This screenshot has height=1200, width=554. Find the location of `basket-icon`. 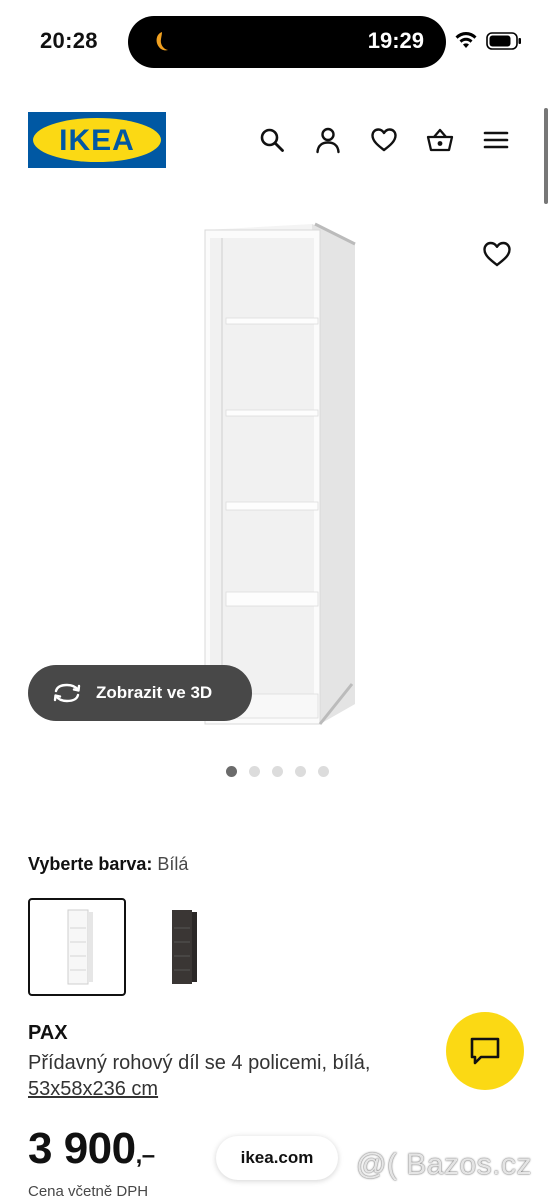

basket-icon is located at coordinates (440, 140).